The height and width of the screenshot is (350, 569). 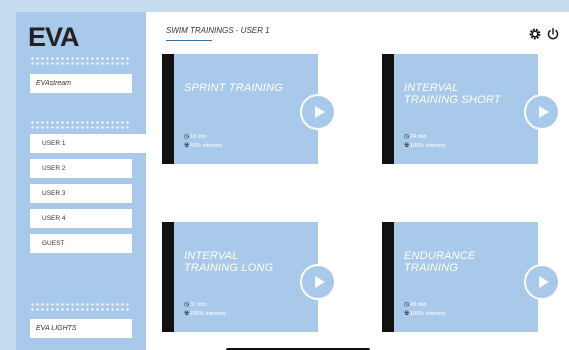 I want to click on gear-icon, so click(x=535, y=34).